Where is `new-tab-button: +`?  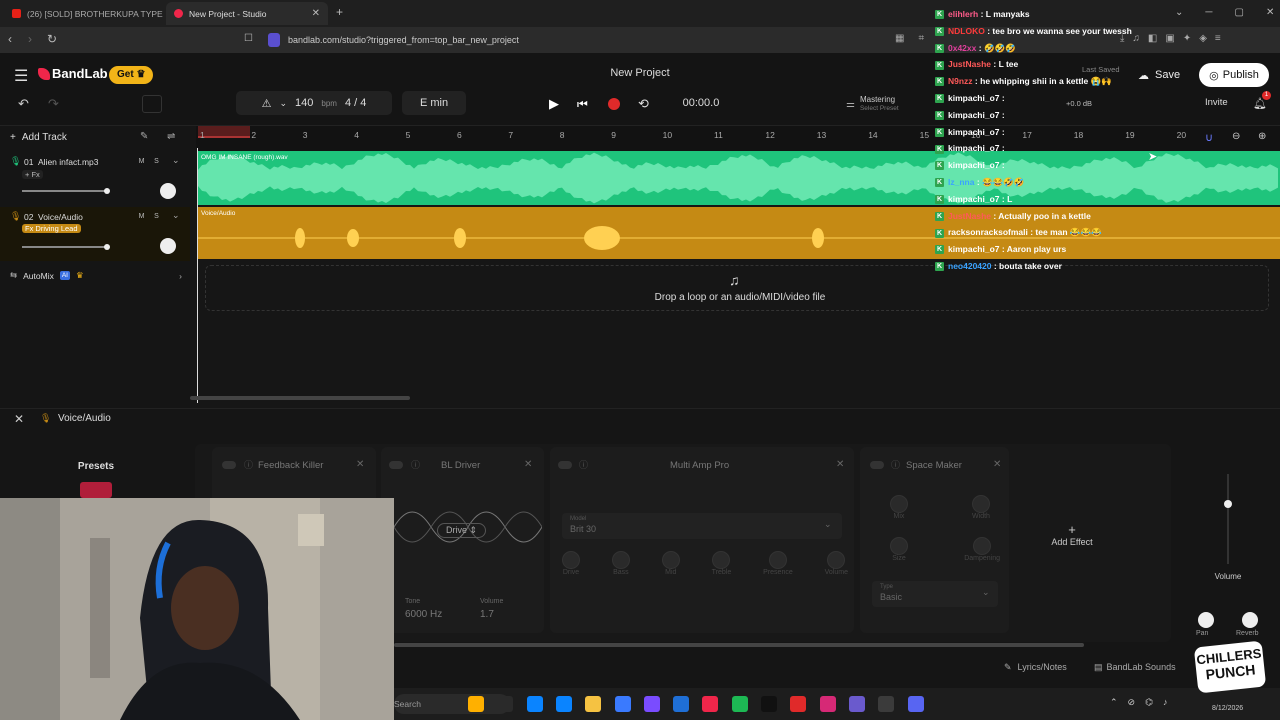
new-tab-button: + is located at coordinates (339, 12).